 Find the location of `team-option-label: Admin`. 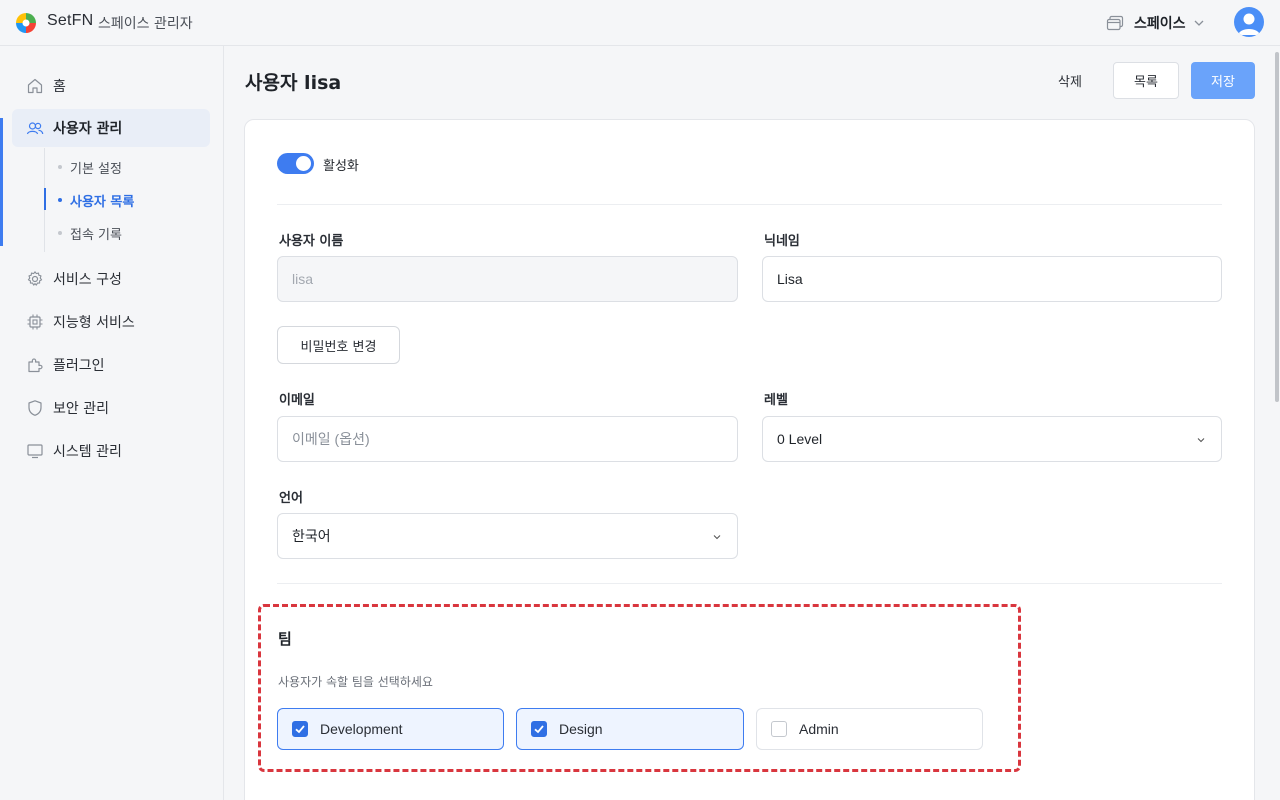

team-option-label: Admin is located at coordinates (819, 729).